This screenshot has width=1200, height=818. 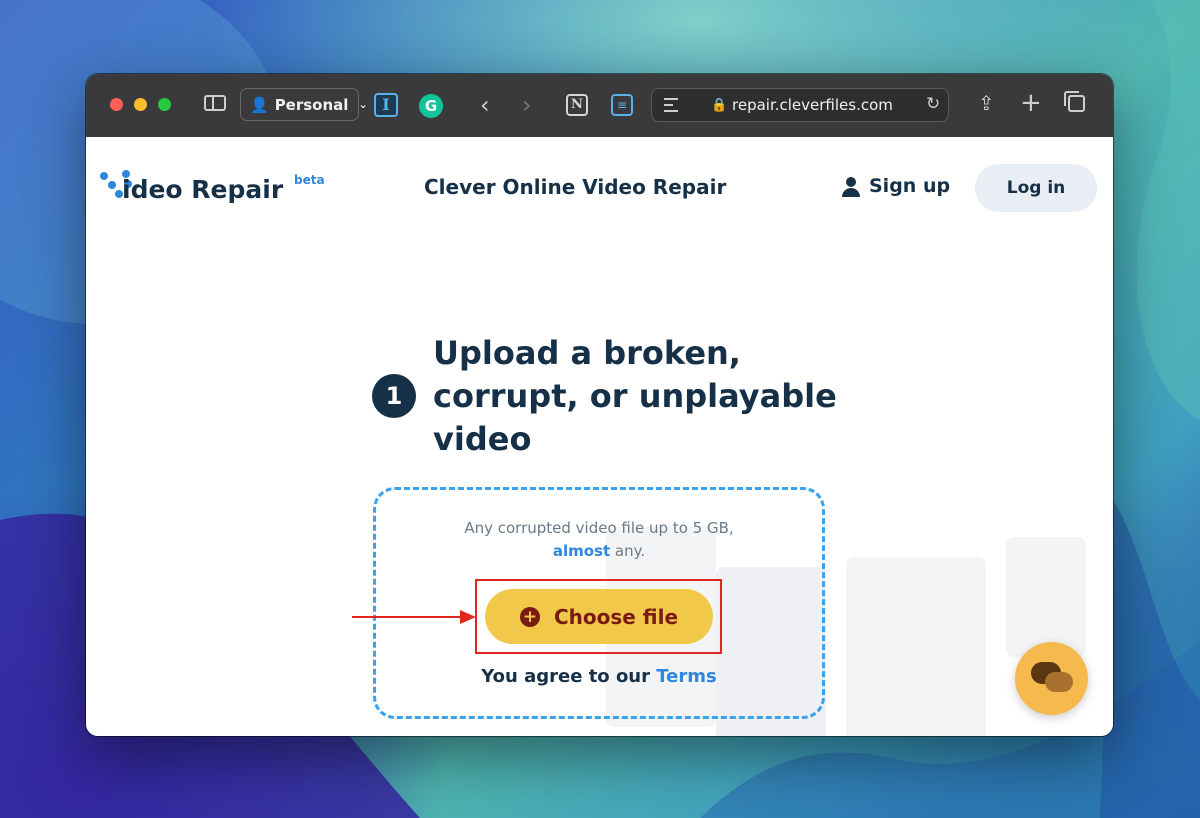 What do you see at coordinates (599, 528) in the screenshot?
I see `upload-desc-line1: Any corrupted video file up to 5 GB,` at bounding box center [599, 528].